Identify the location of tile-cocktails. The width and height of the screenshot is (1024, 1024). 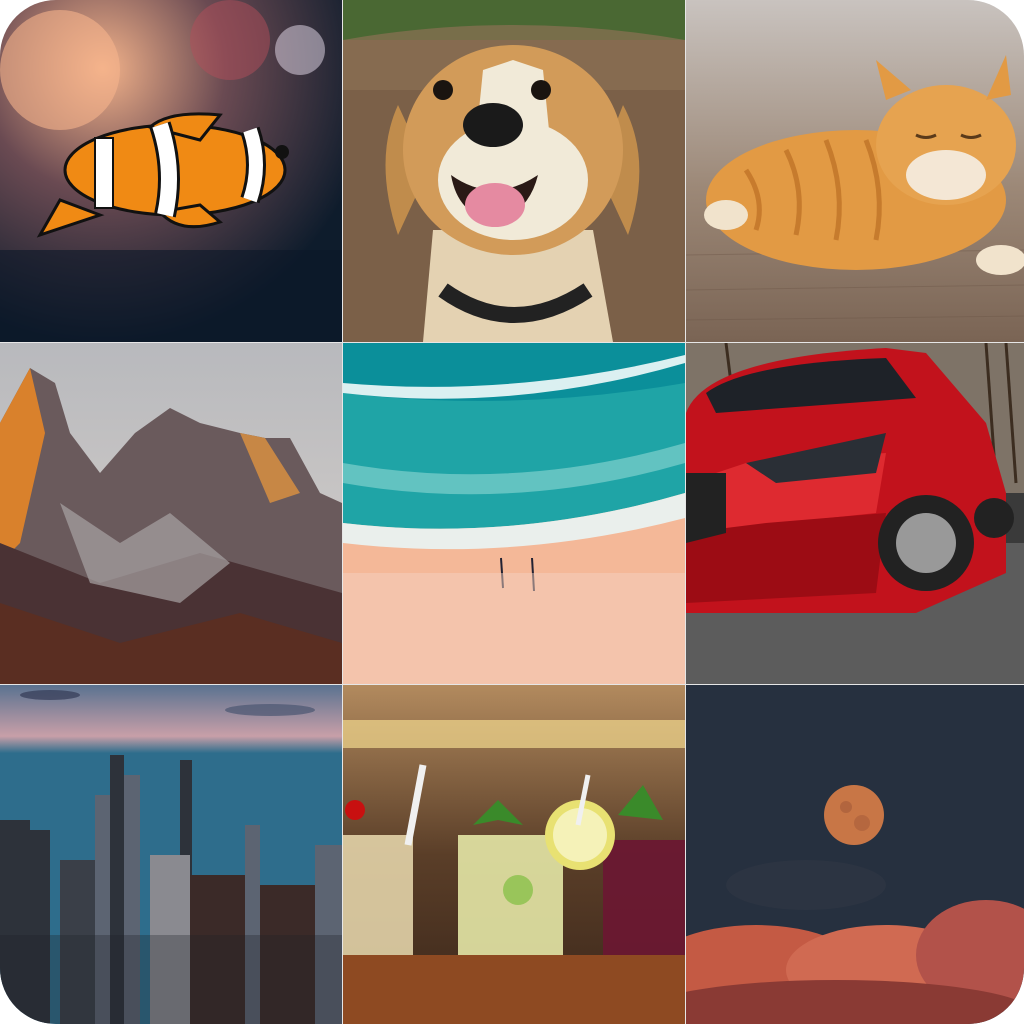
(514, 854).